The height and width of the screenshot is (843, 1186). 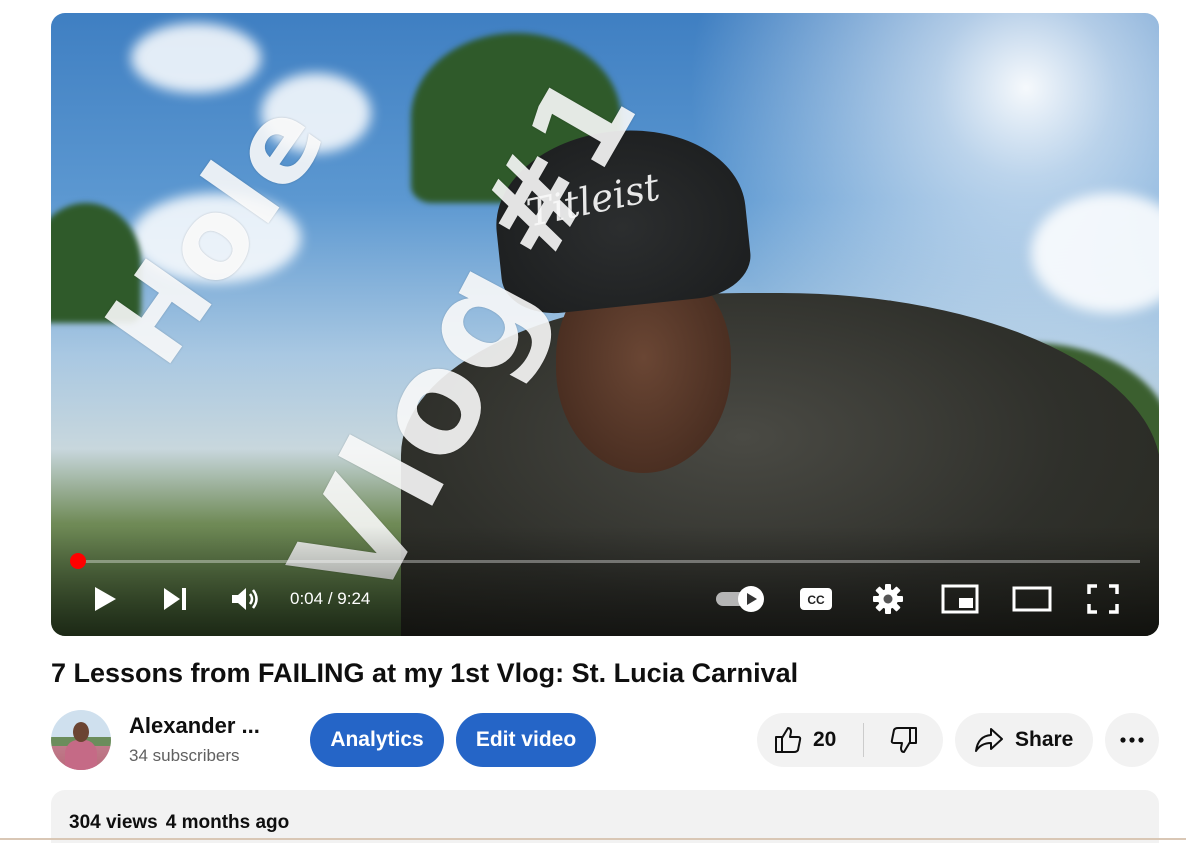 I want to click on thumbs-down-icon, so click(x=903, y=740).